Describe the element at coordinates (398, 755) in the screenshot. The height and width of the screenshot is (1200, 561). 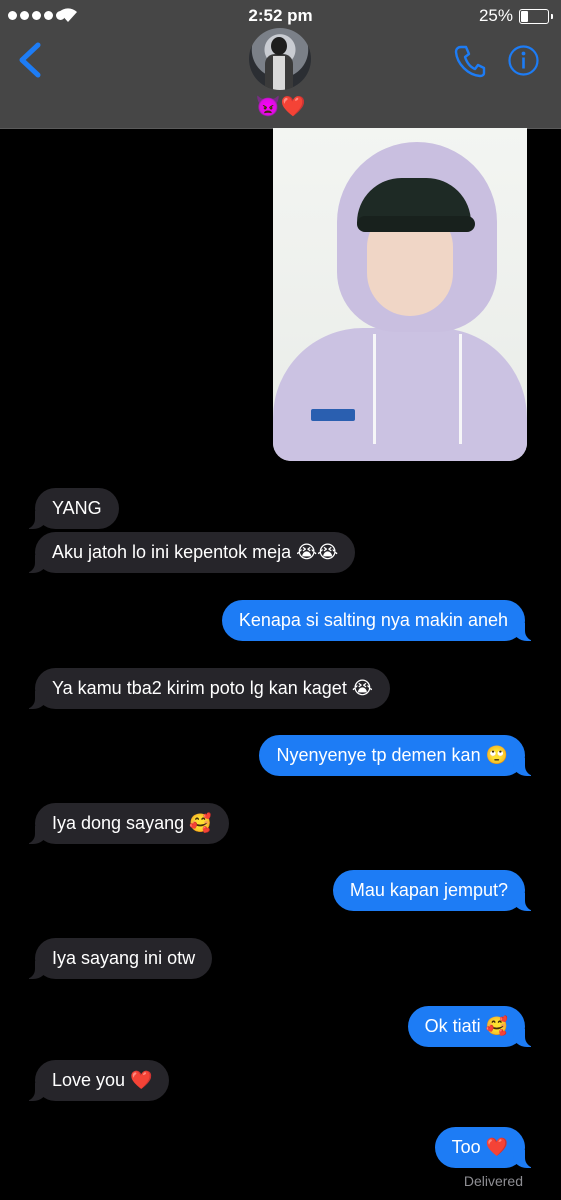
I see `message-outgoing: Nyenyenye tp demen kan 🙄` at that location.